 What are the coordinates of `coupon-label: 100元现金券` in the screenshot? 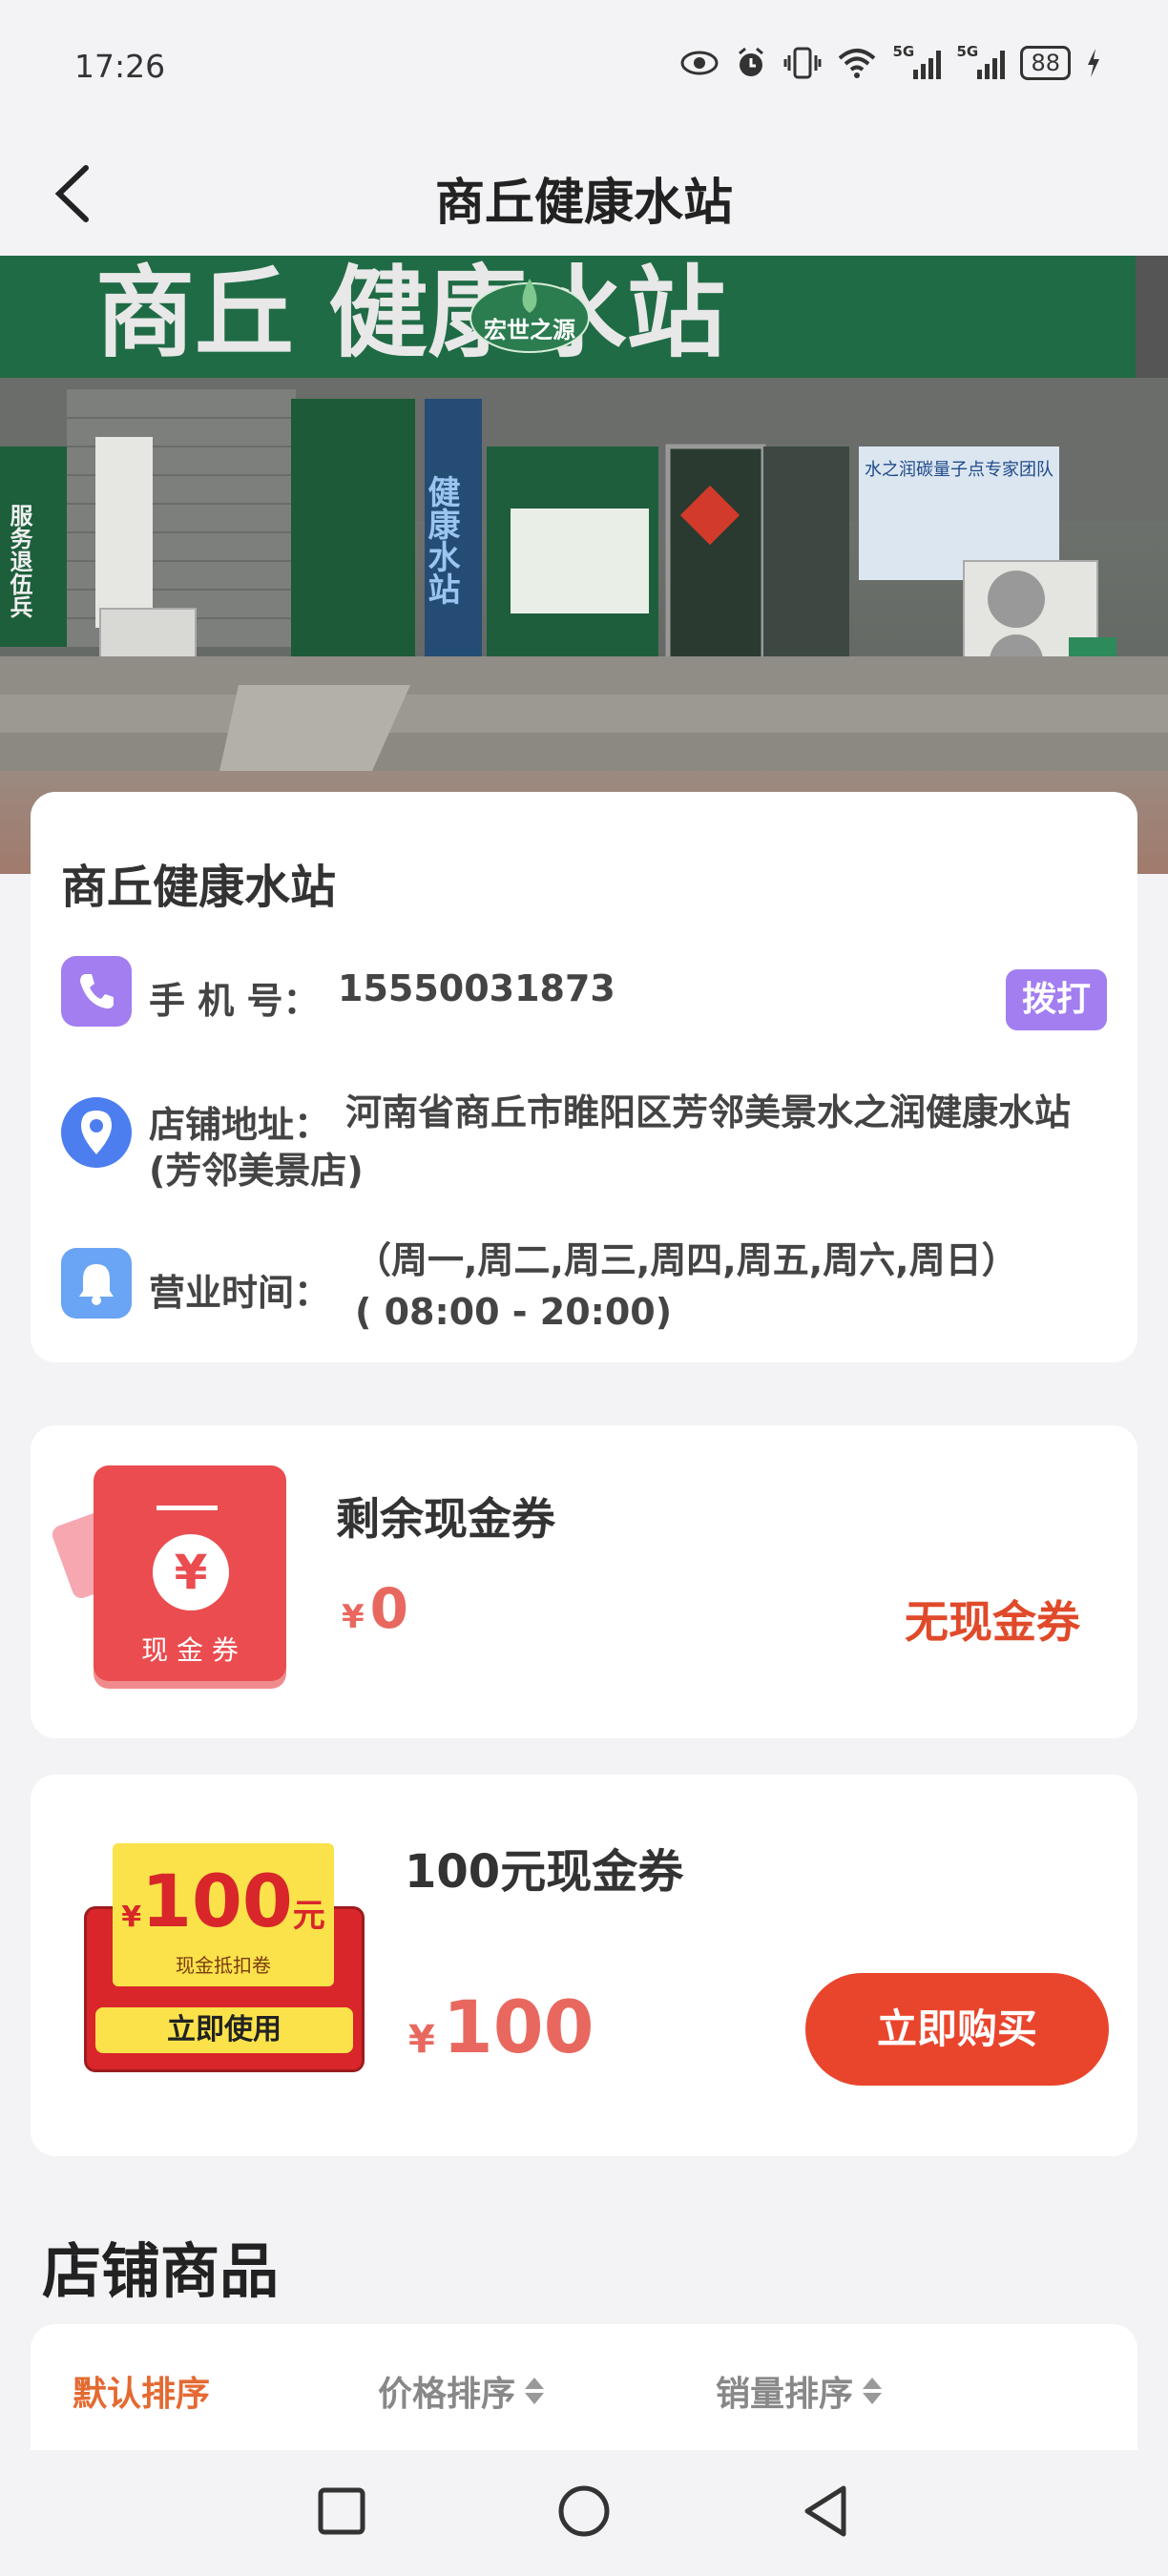 It's located at (544, 1872).